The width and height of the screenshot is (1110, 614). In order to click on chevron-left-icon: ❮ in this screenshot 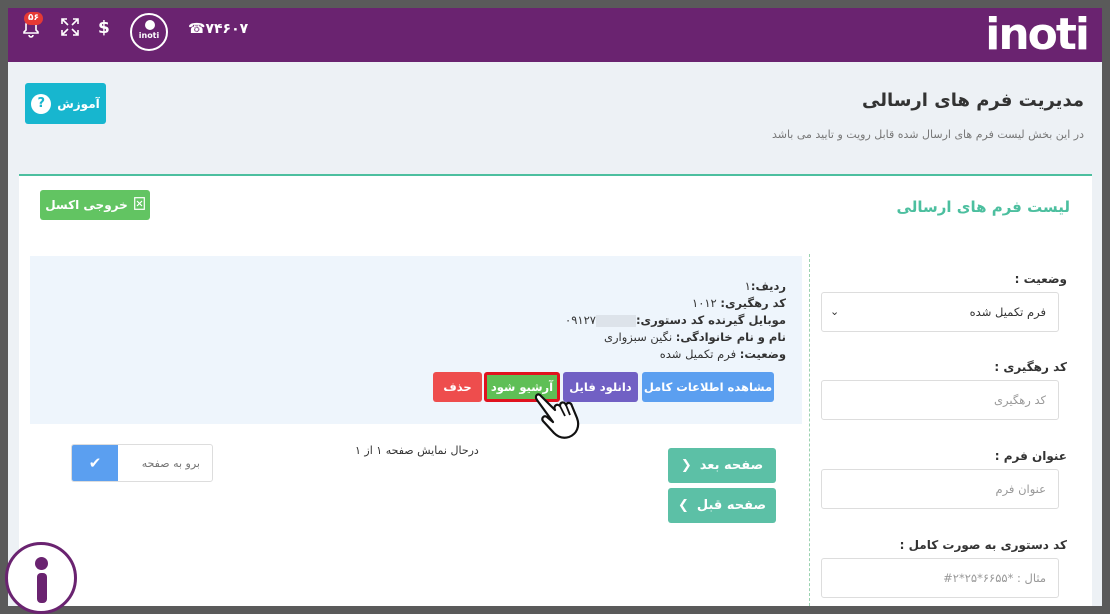, I will do `click(686, 465)`.